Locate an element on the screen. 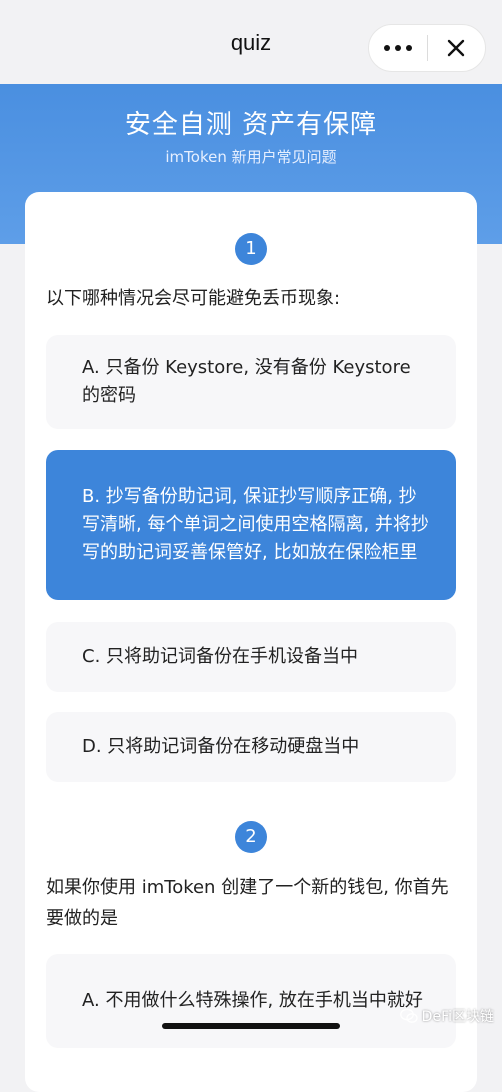  option-label: D. 只将助记词备份在移动硬盘当中 is located at coordinates (221, 746).